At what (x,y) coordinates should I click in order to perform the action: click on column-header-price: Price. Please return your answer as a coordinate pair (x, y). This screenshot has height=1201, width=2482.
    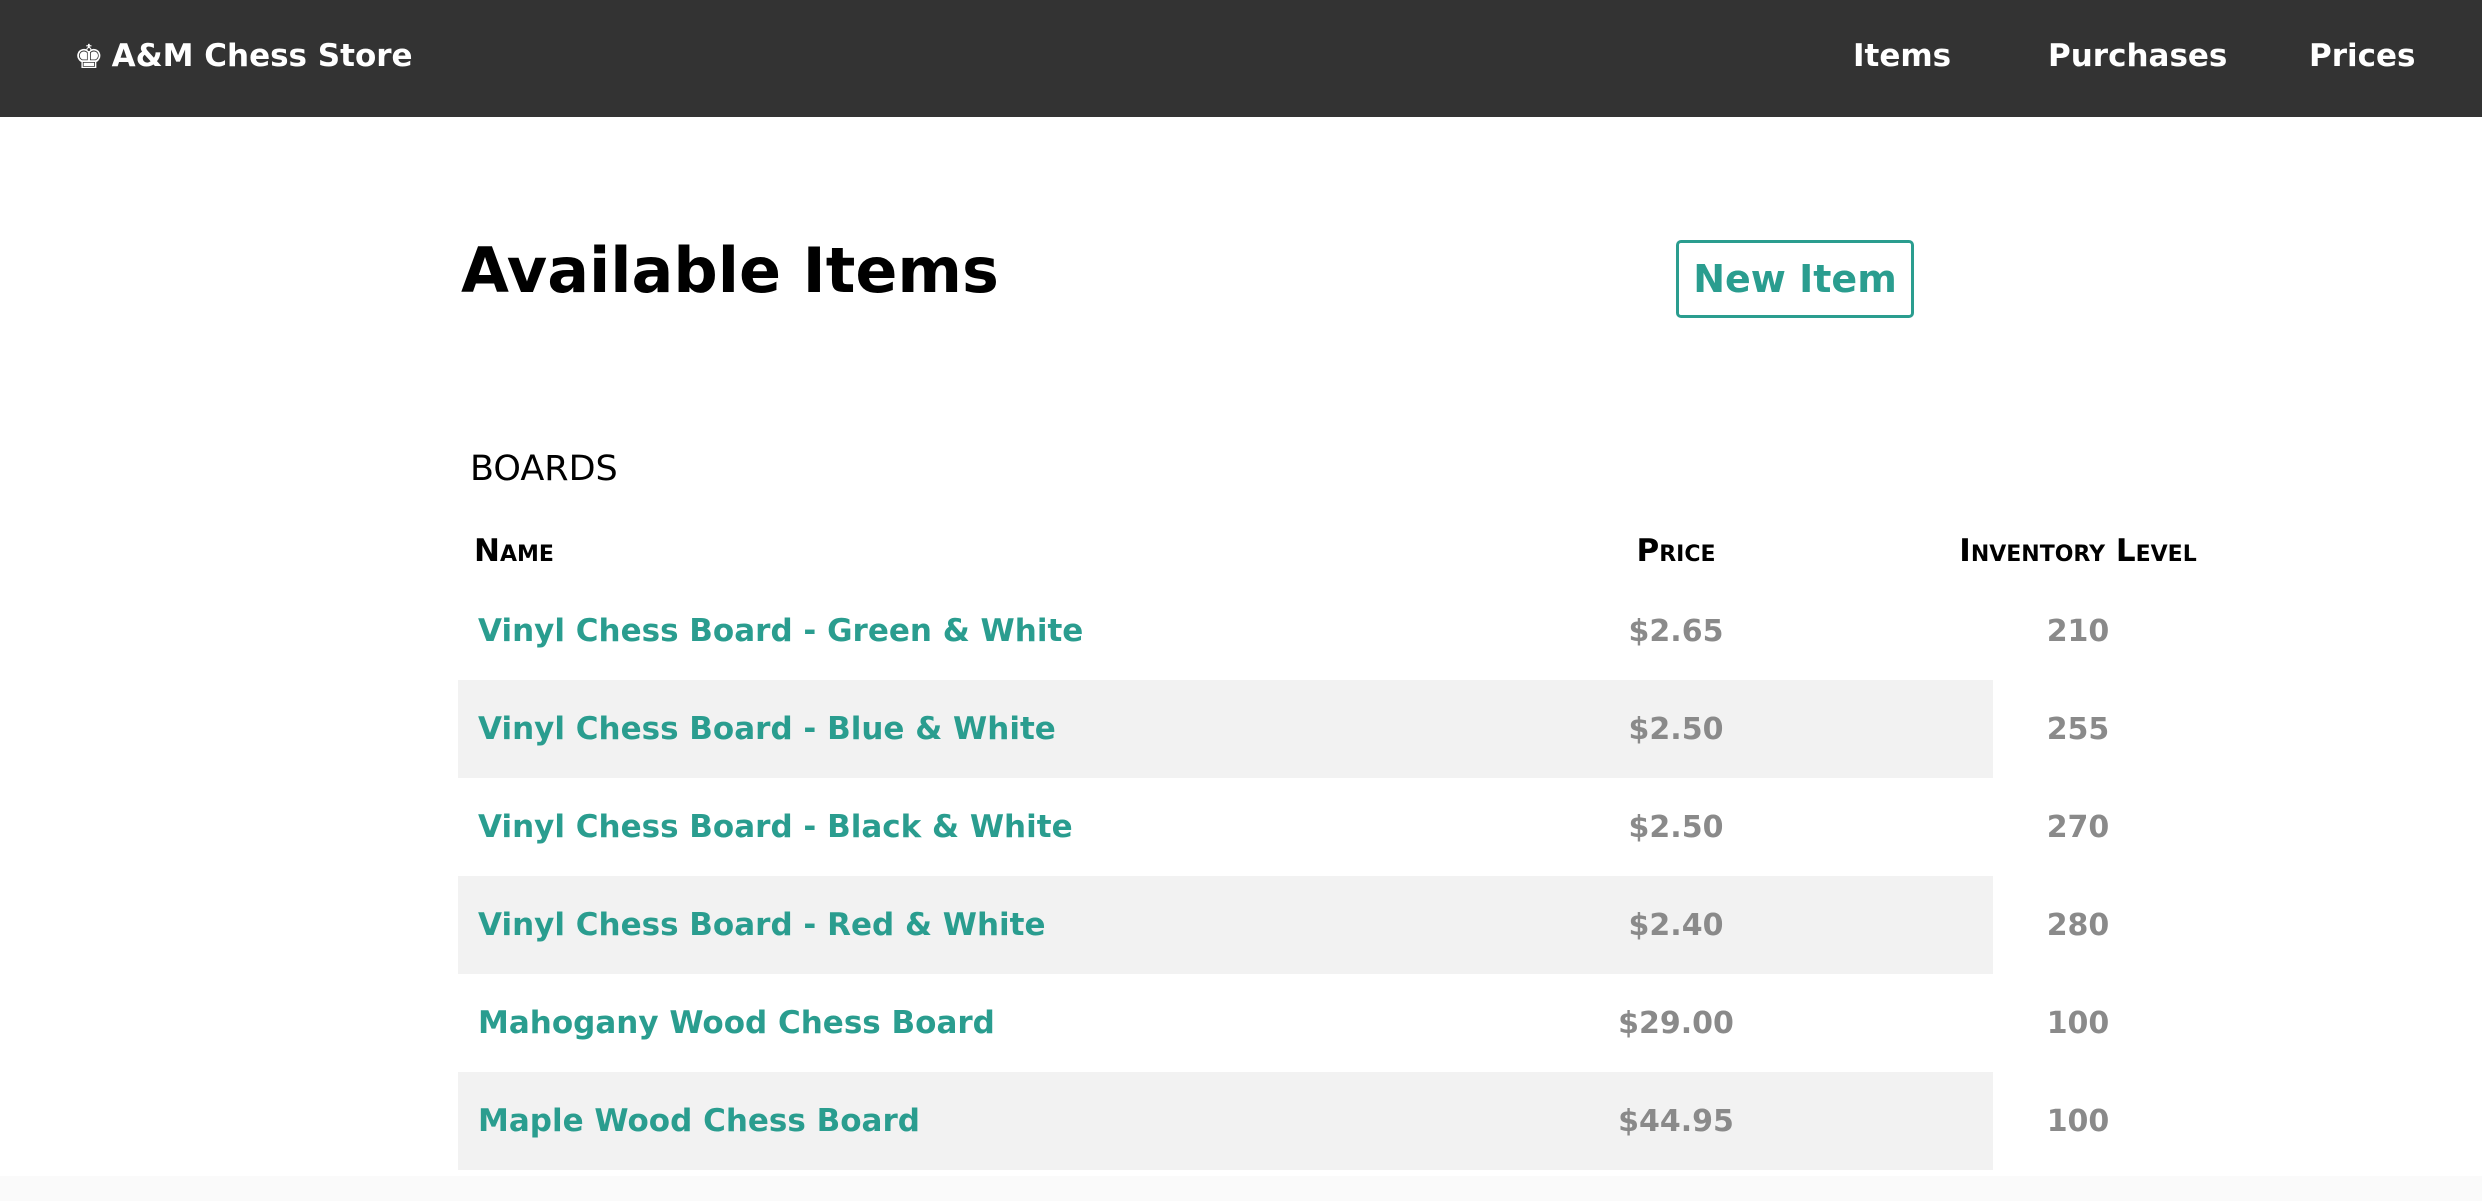
    Looking at the image, I should click on (1676, 551).